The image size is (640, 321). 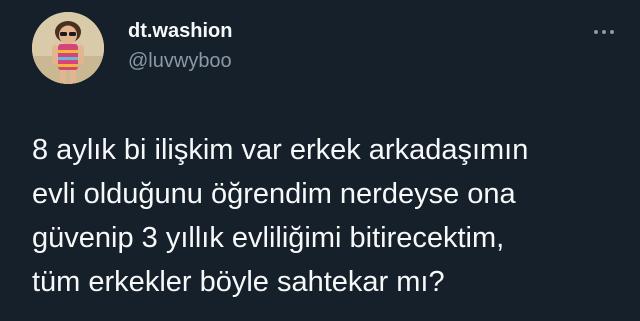 I want to click on more-options-icon, so click(x=604, y=32).